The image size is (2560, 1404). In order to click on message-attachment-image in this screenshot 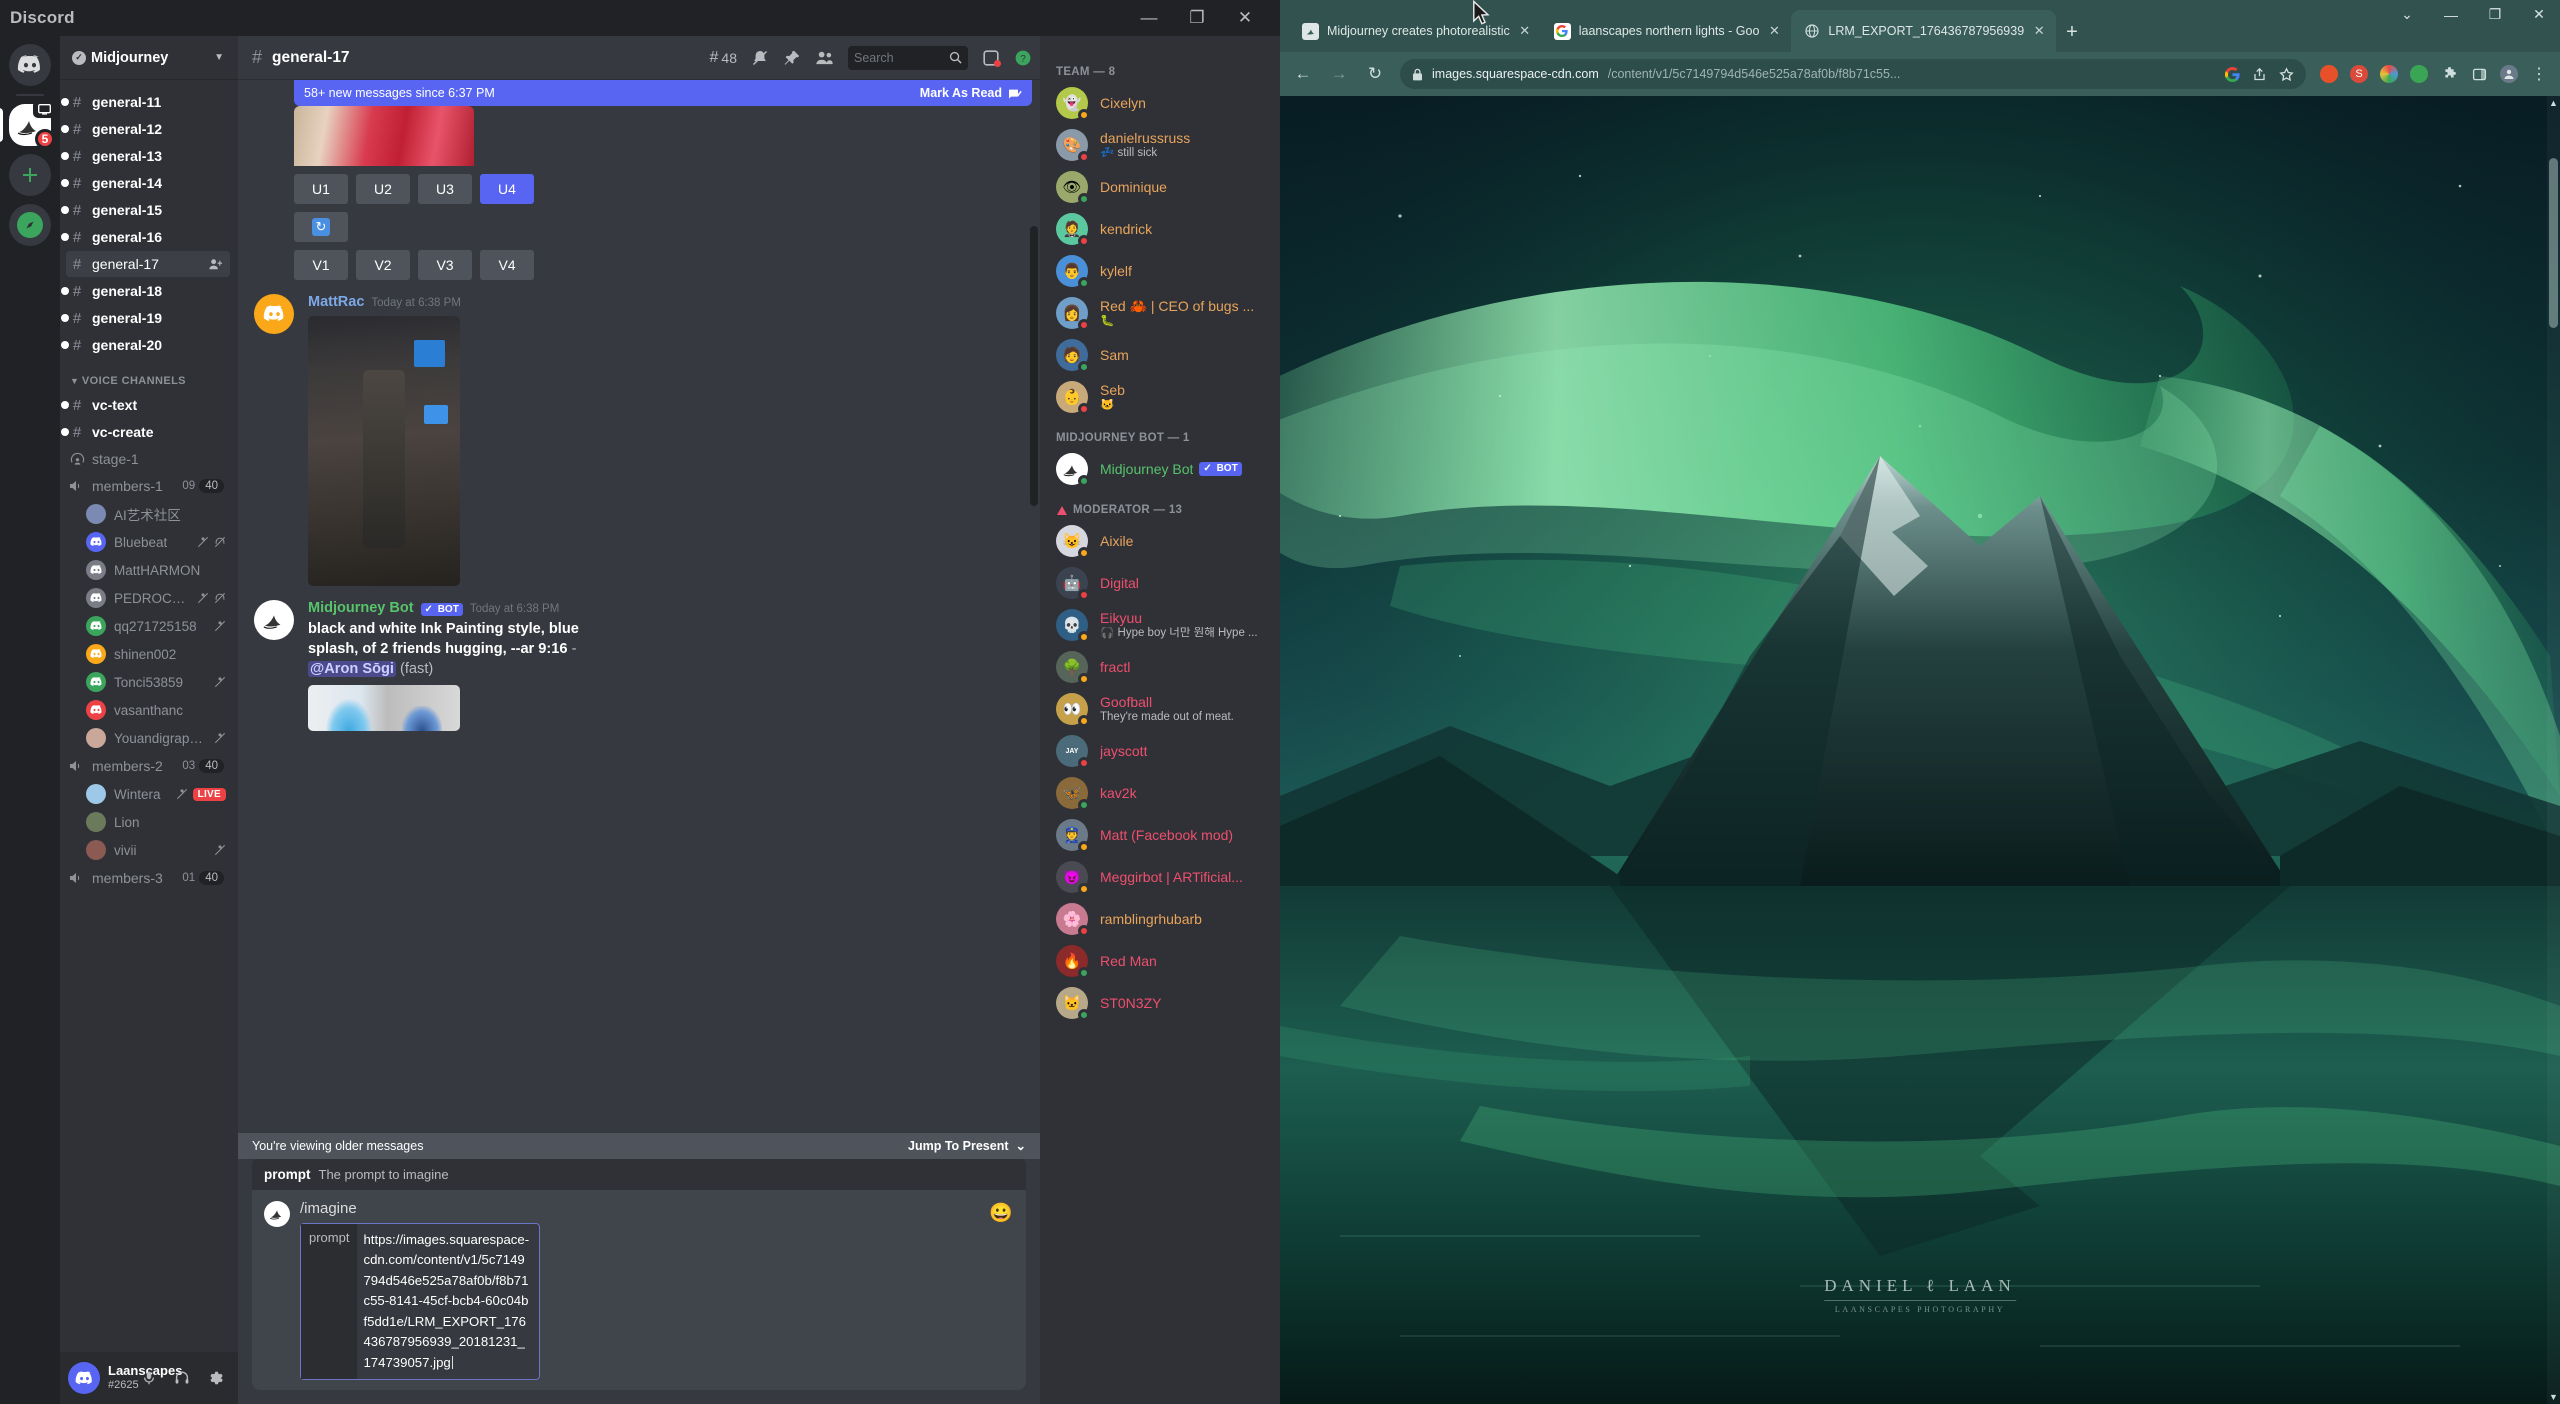, I will do `click(384, 451)`.